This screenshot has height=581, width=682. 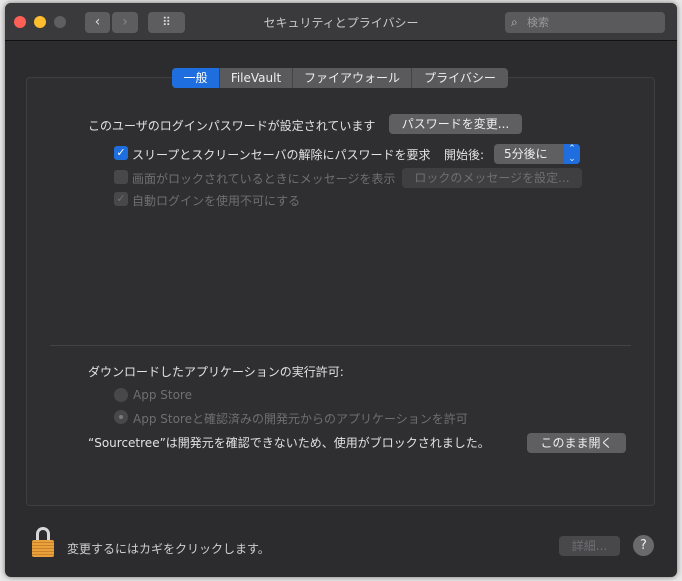 I want to click on delay-popup: 5分後に ⌃ ⌄, so click(x=537, y=154).